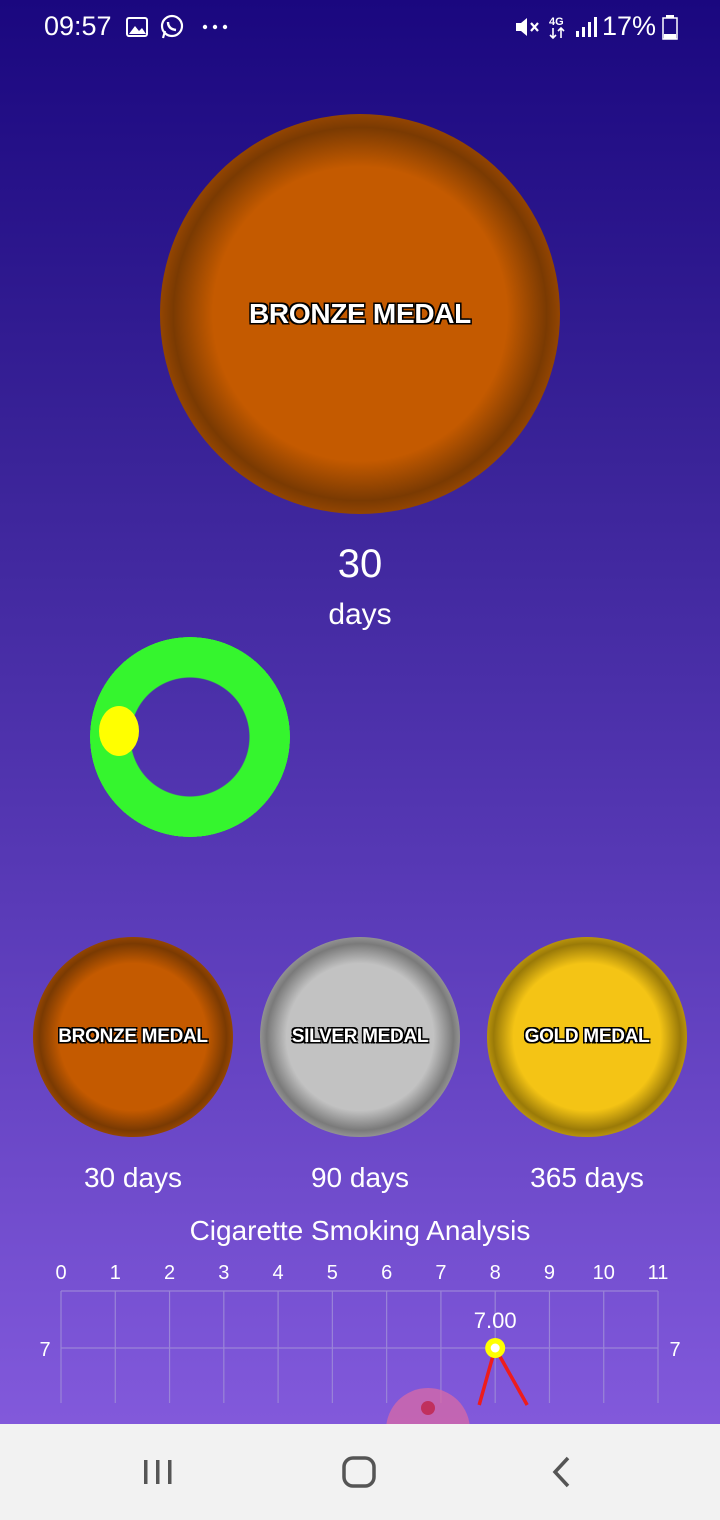 This screenshot has height=1520, width=720. Describe the element at coordinates (215, 27) in the screenshot. I see `more-dots-icon` at that location.